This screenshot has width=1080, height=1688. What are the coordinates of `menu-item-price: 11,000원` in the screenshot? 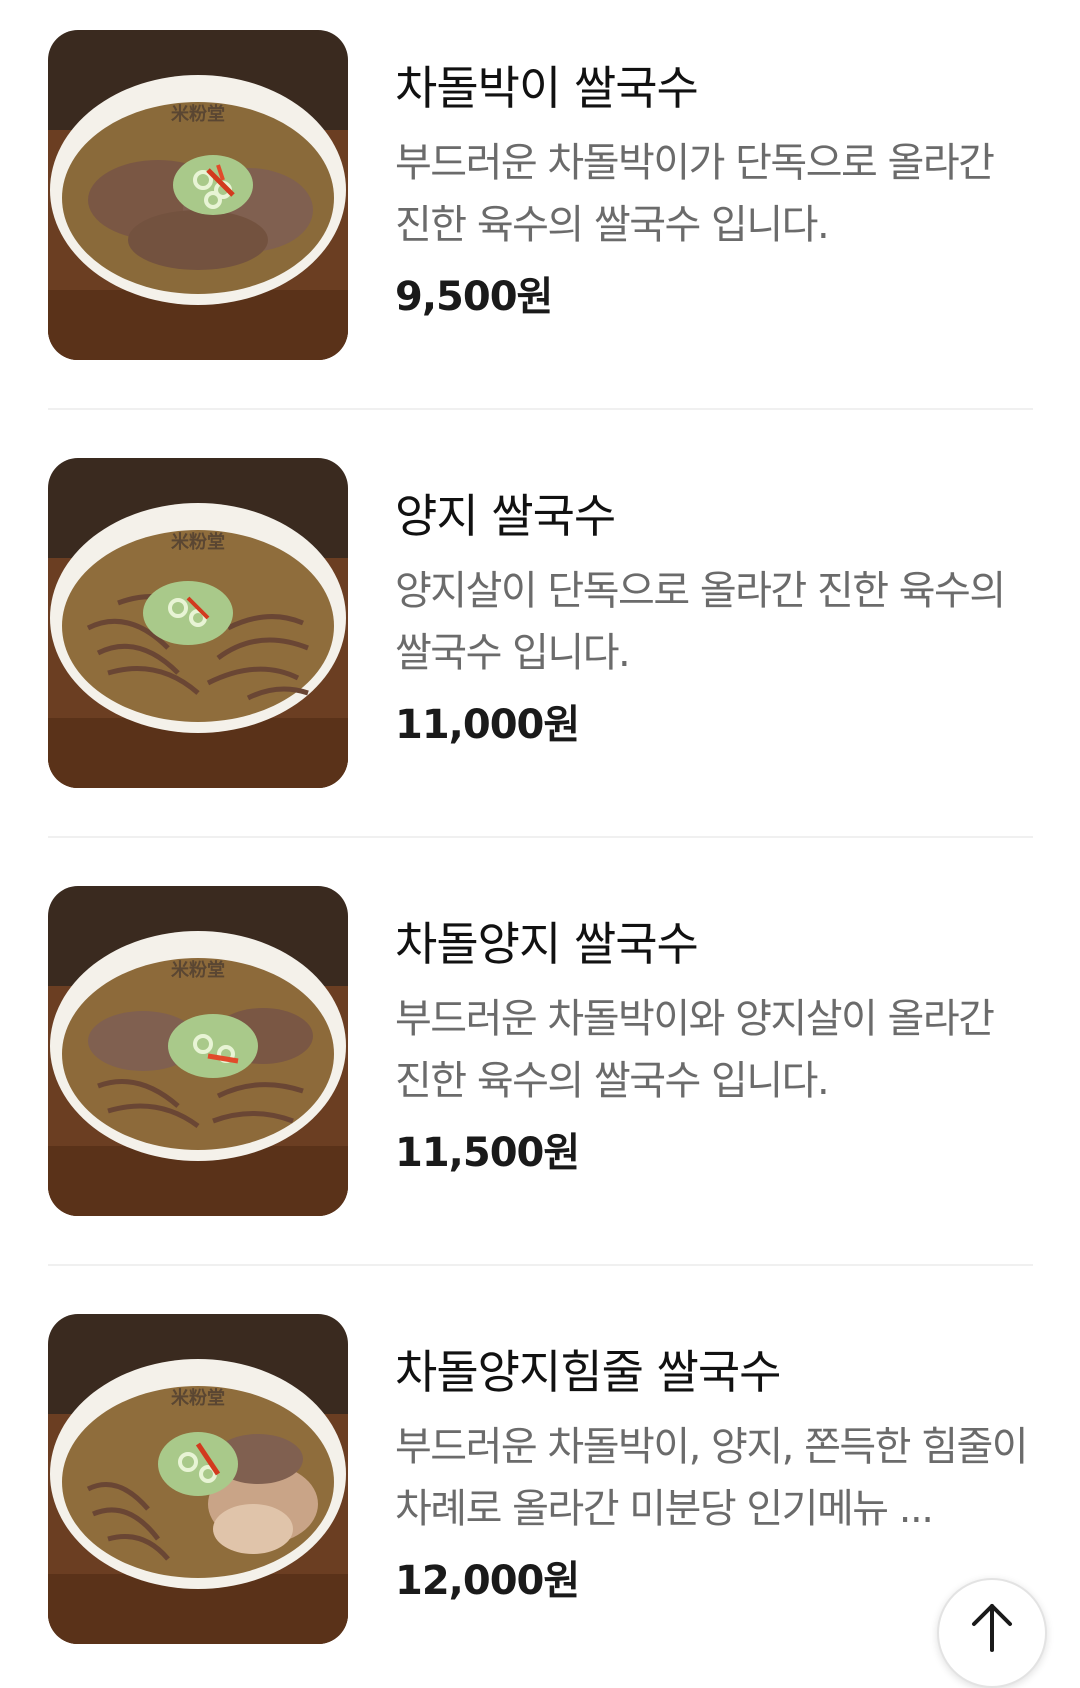 It's located at (487, 725).